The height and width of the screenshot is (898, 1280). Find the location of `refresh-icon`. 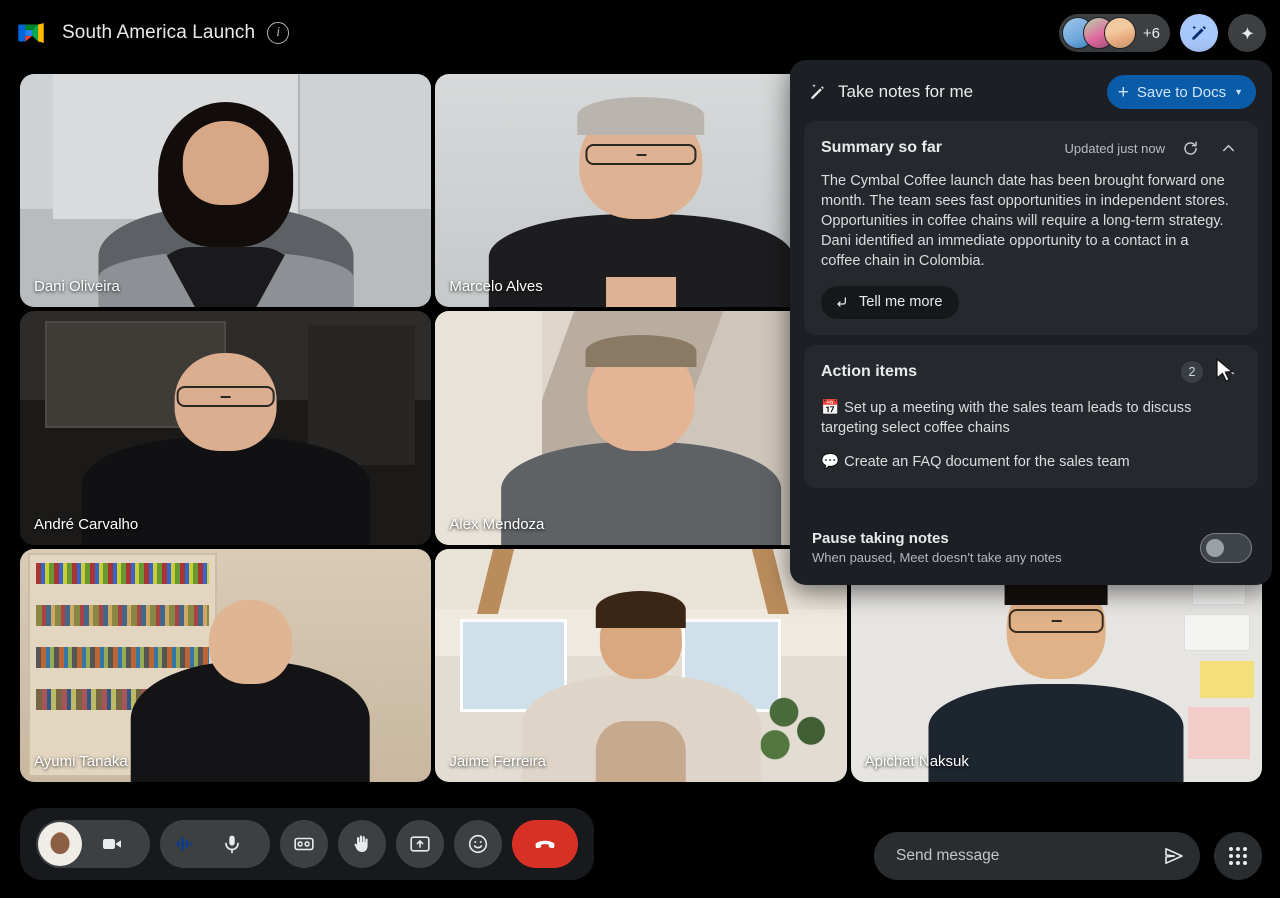

refresh-icon is located at coordinates (1190, 147).